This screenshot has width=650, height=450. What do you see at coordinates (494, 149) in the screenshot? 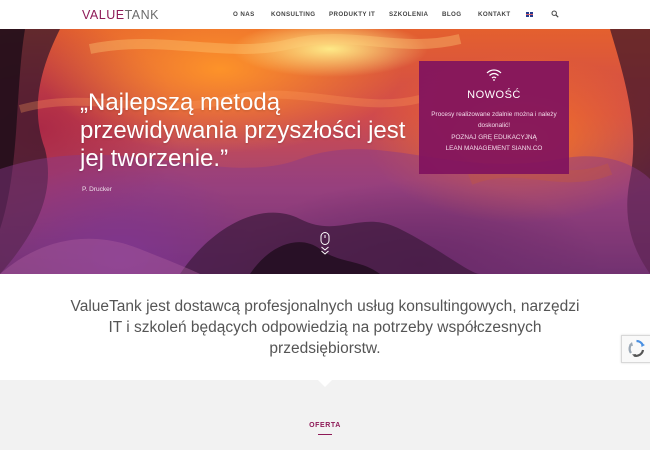
I see `news-cta-line-2: LEAN MANAGEMENT SIANN.CO` at bounding box center [494, 149].